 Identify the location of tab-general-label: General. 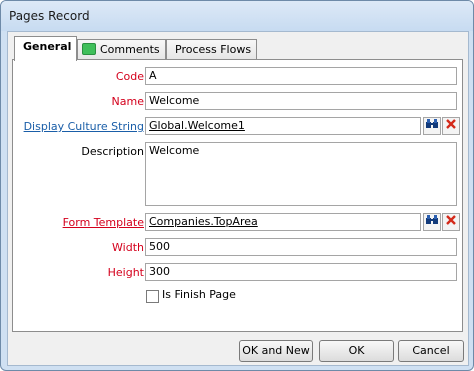
(47, 46).